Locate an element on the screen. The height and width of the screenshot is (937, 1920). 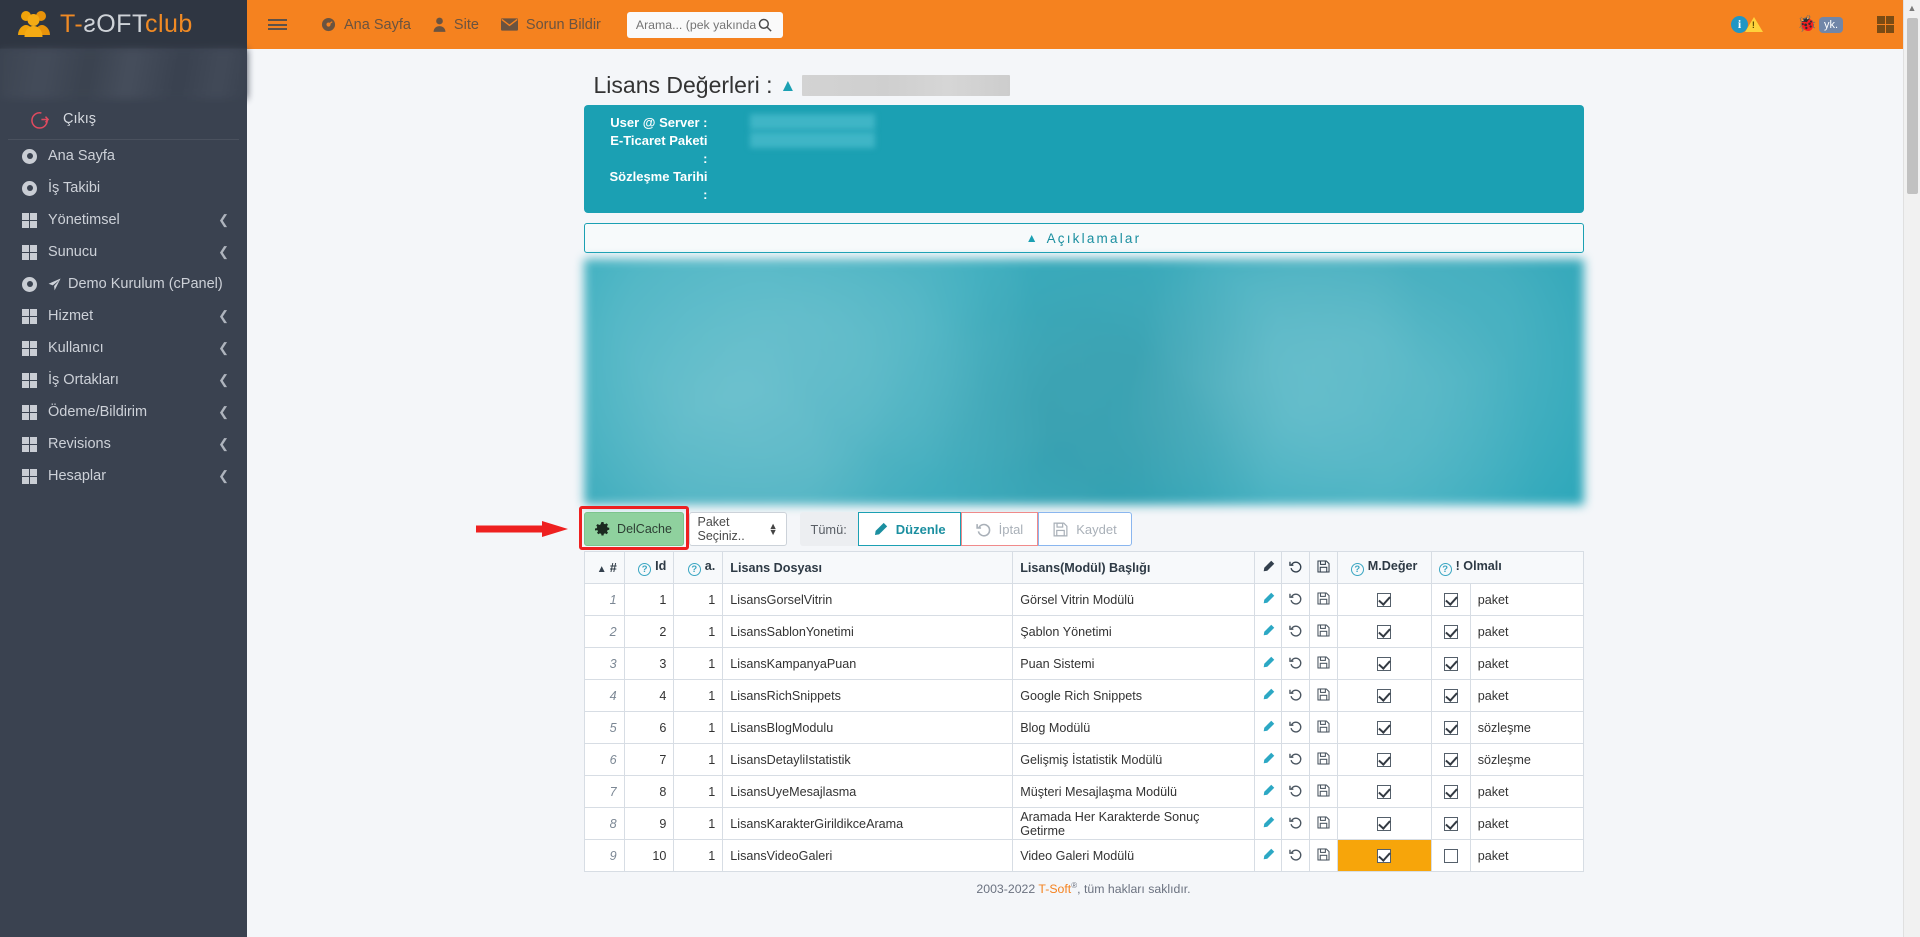
notifications-group: i is located at coordinates (1747, 24).